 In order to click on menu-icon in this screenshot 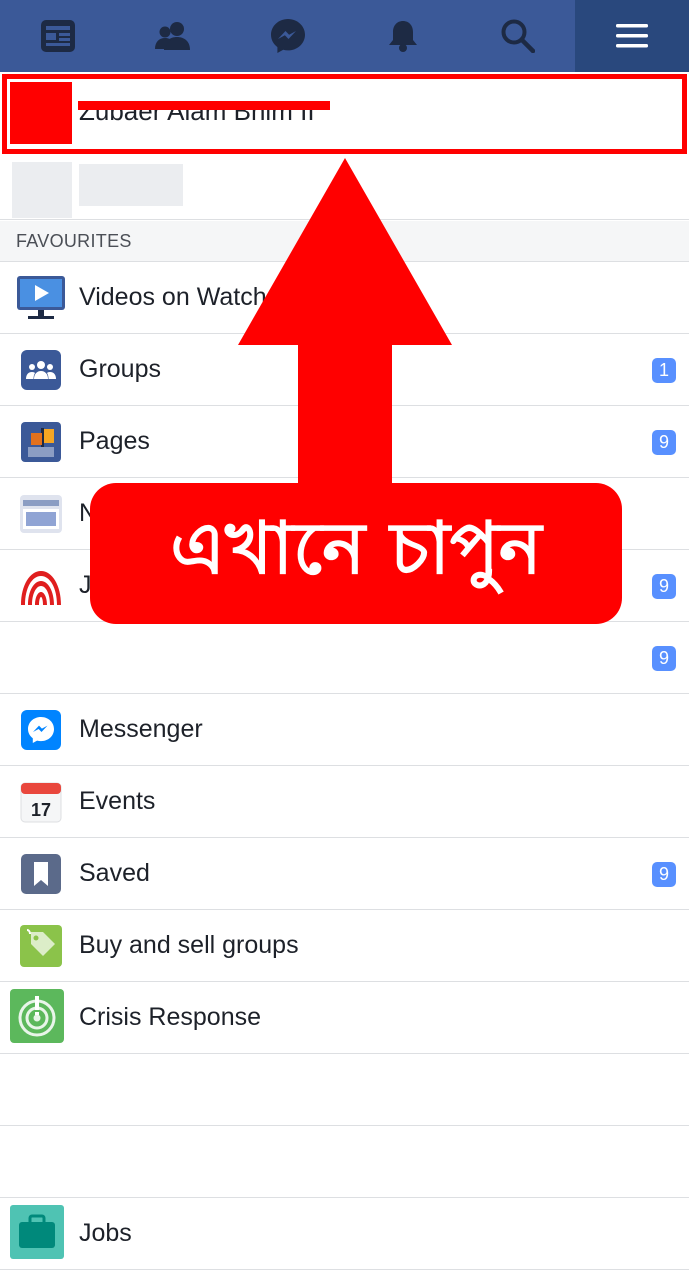, I will do `click(632, 36)`.